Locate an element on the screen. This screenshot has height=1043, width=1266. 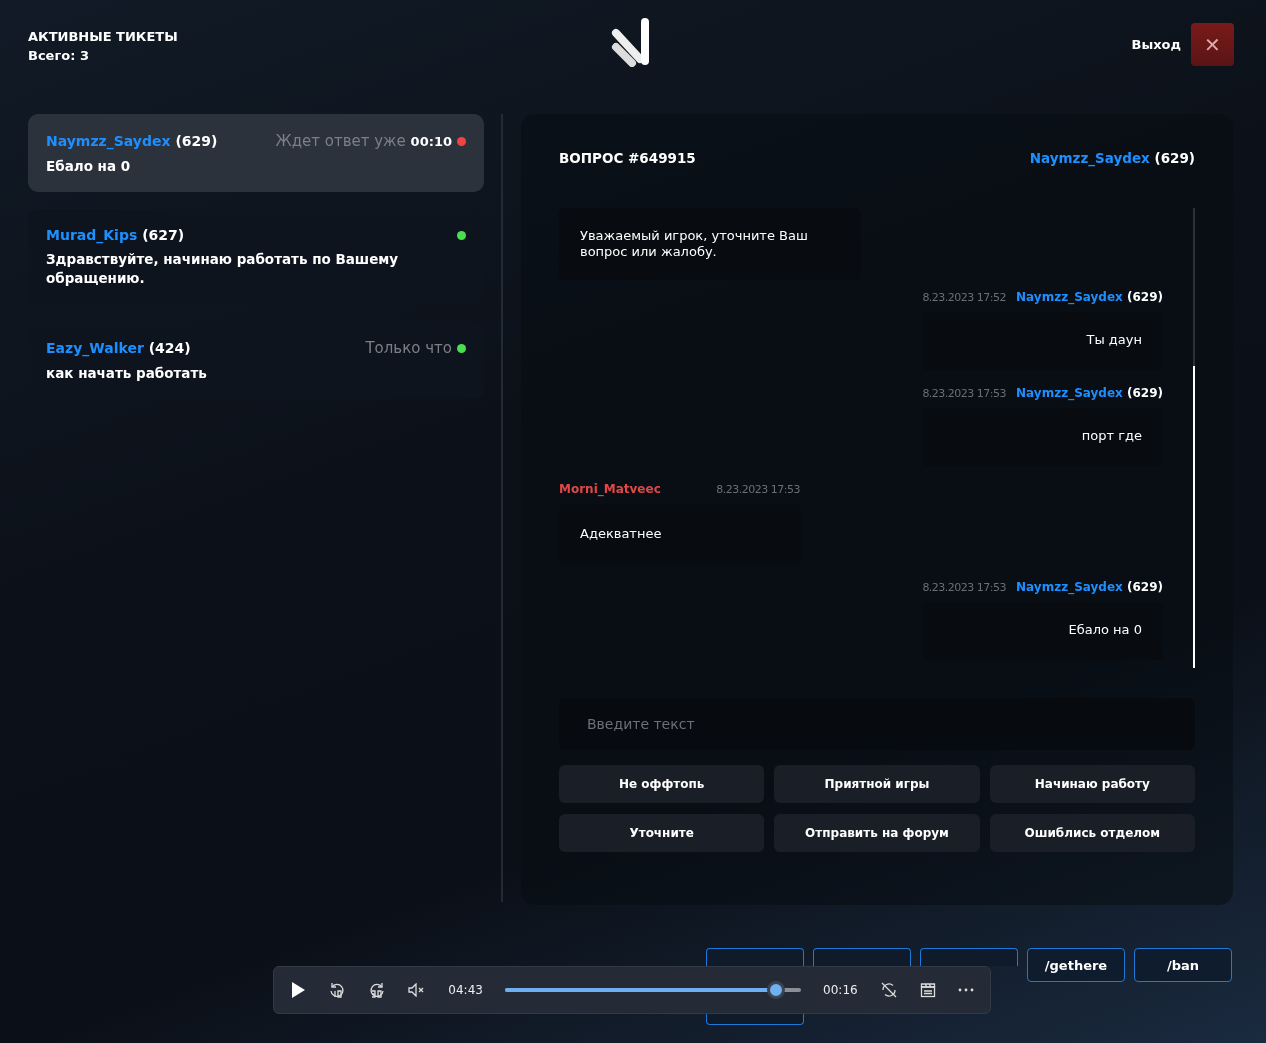
ticket-message: как начать работать is located at coordinates (127, 373).